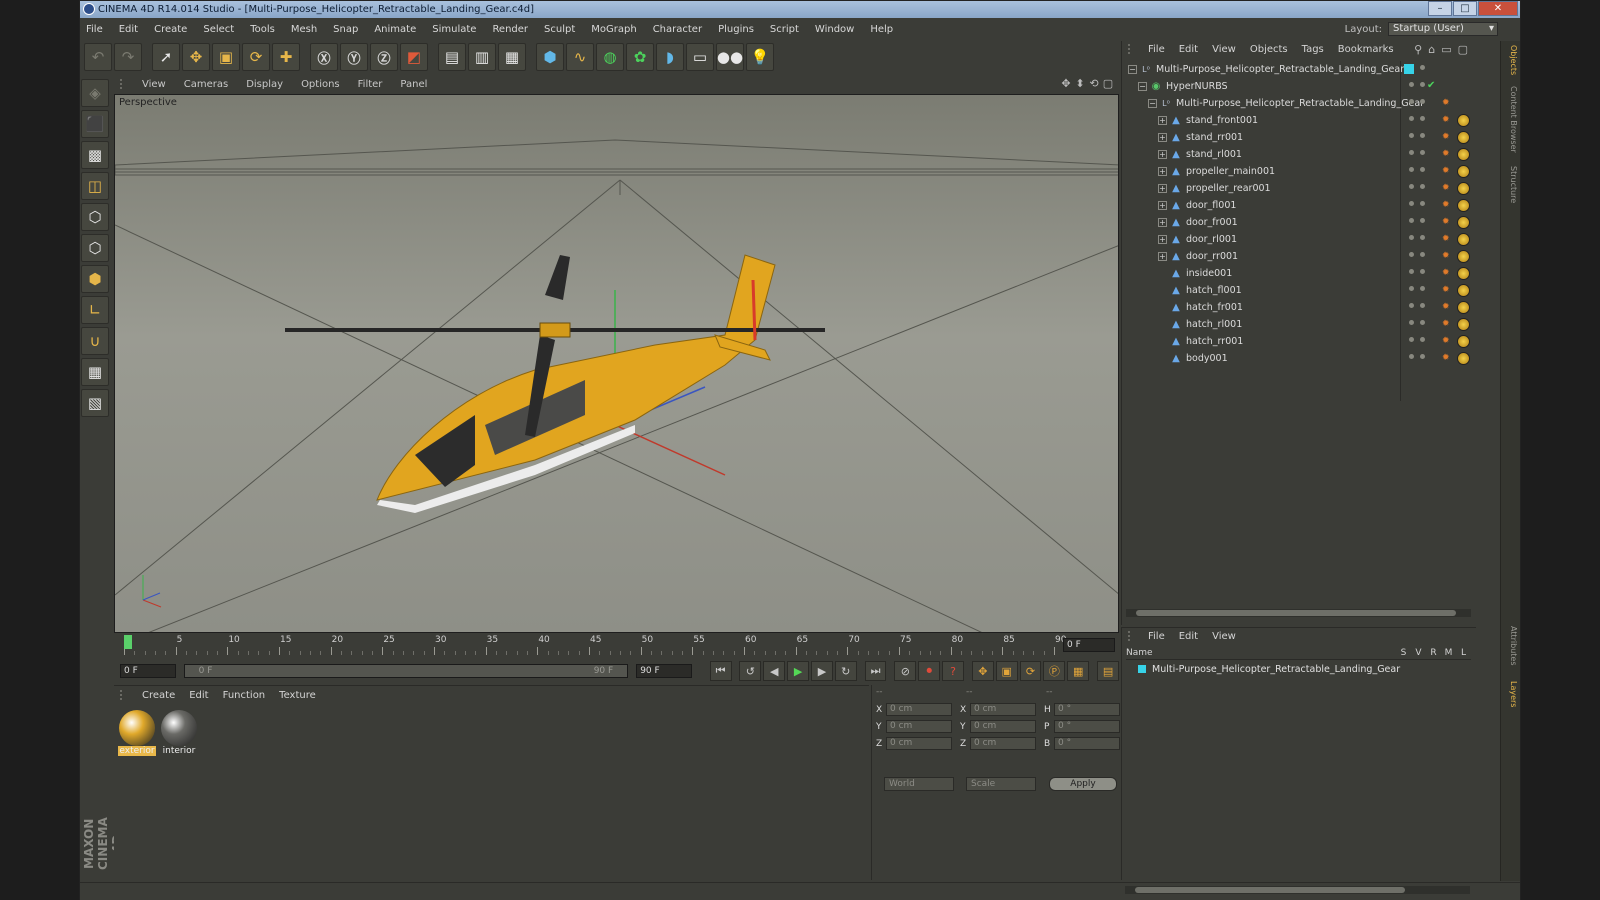  Describe the element at coordinates (95, 341) in the screenshot. I see `snapping-magnet-icon: ∪` at that location.